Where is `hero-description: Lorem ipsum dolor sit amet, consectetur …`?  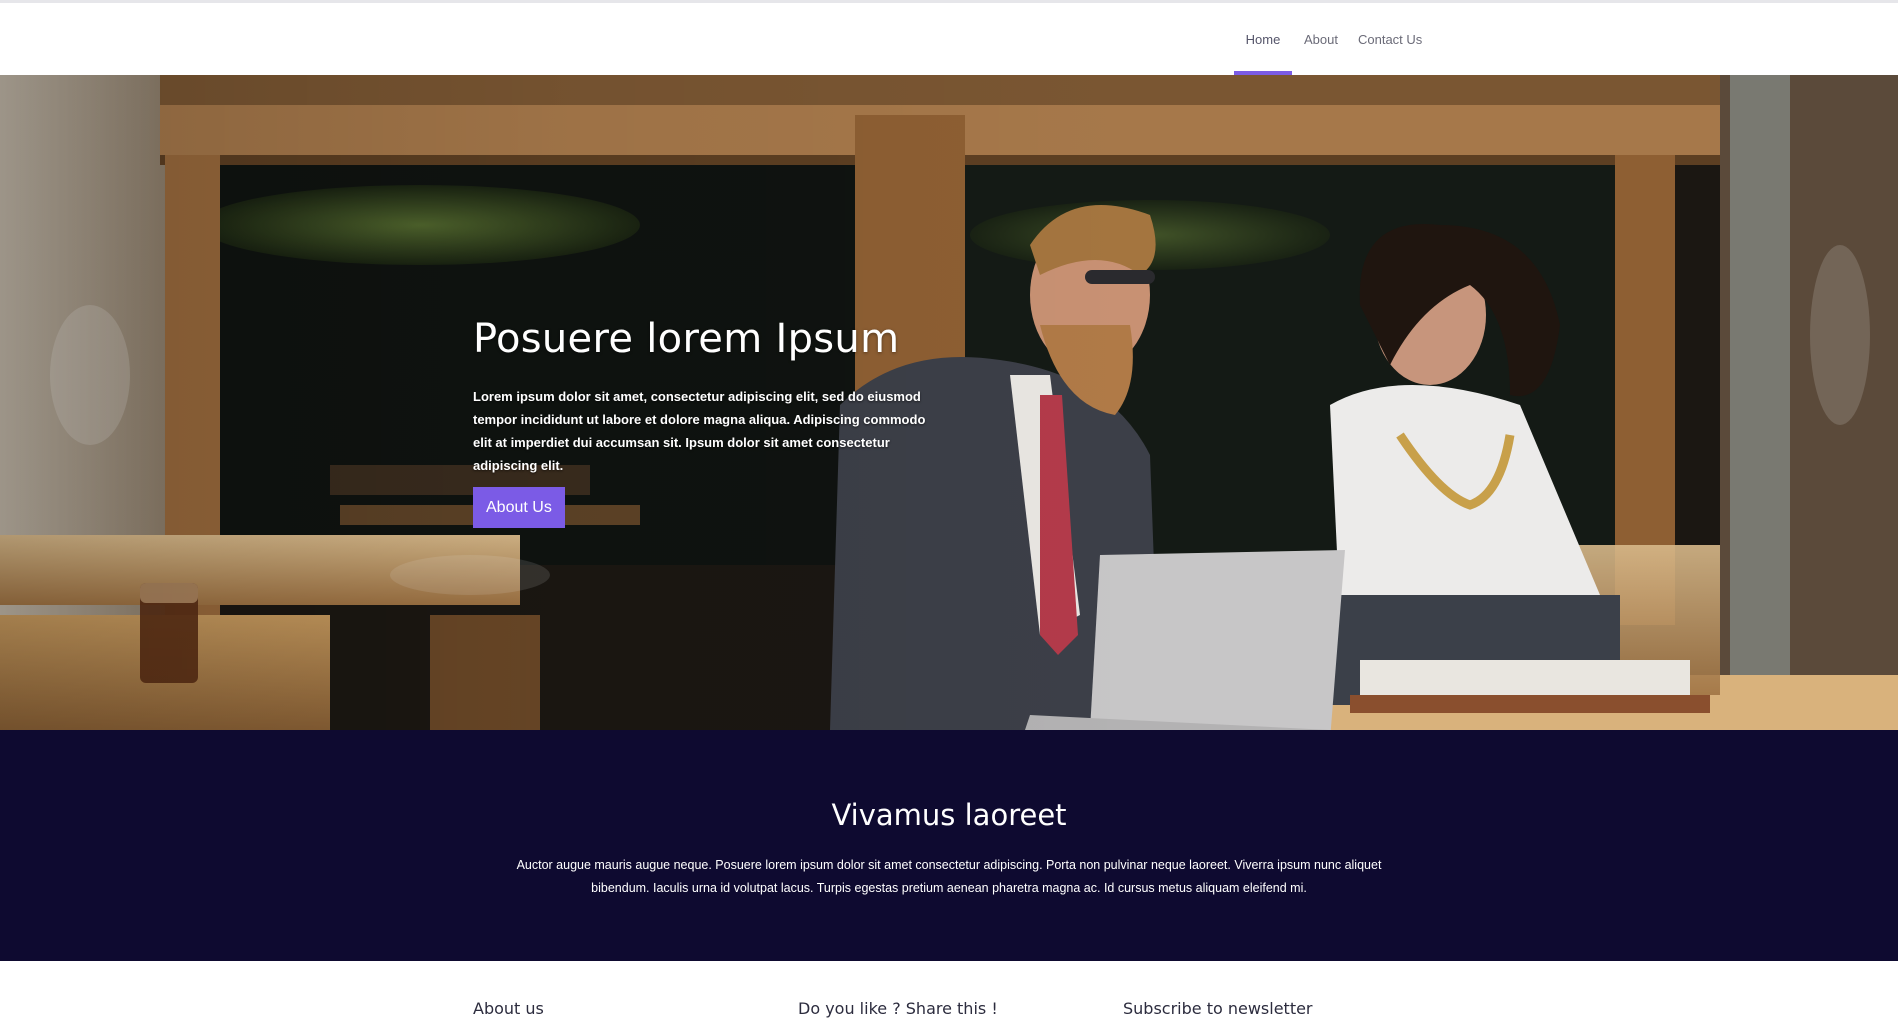 hero-description: Lorem ipsum dolor sit amet, consectetur … is located at coordinates (699, 431).